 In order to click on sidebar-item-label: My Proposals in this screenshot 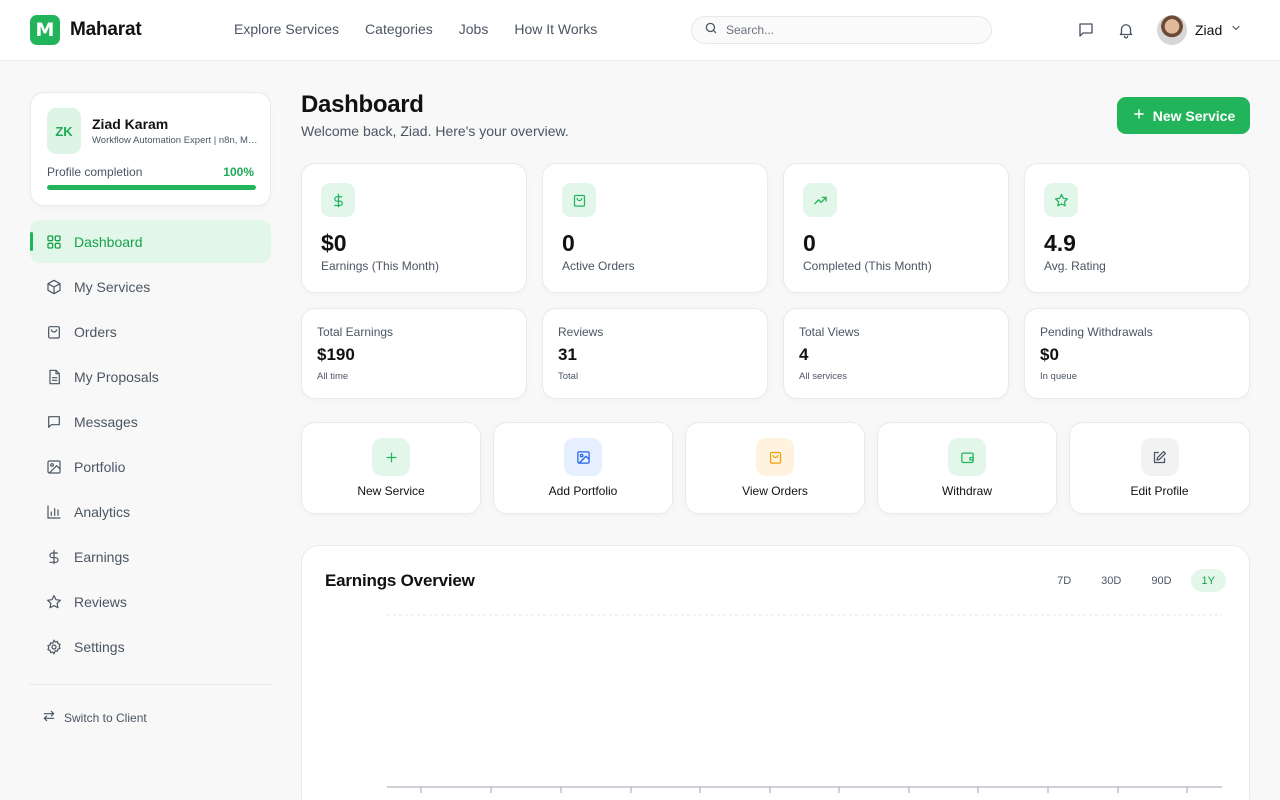, I will do `click(116, 376)`.